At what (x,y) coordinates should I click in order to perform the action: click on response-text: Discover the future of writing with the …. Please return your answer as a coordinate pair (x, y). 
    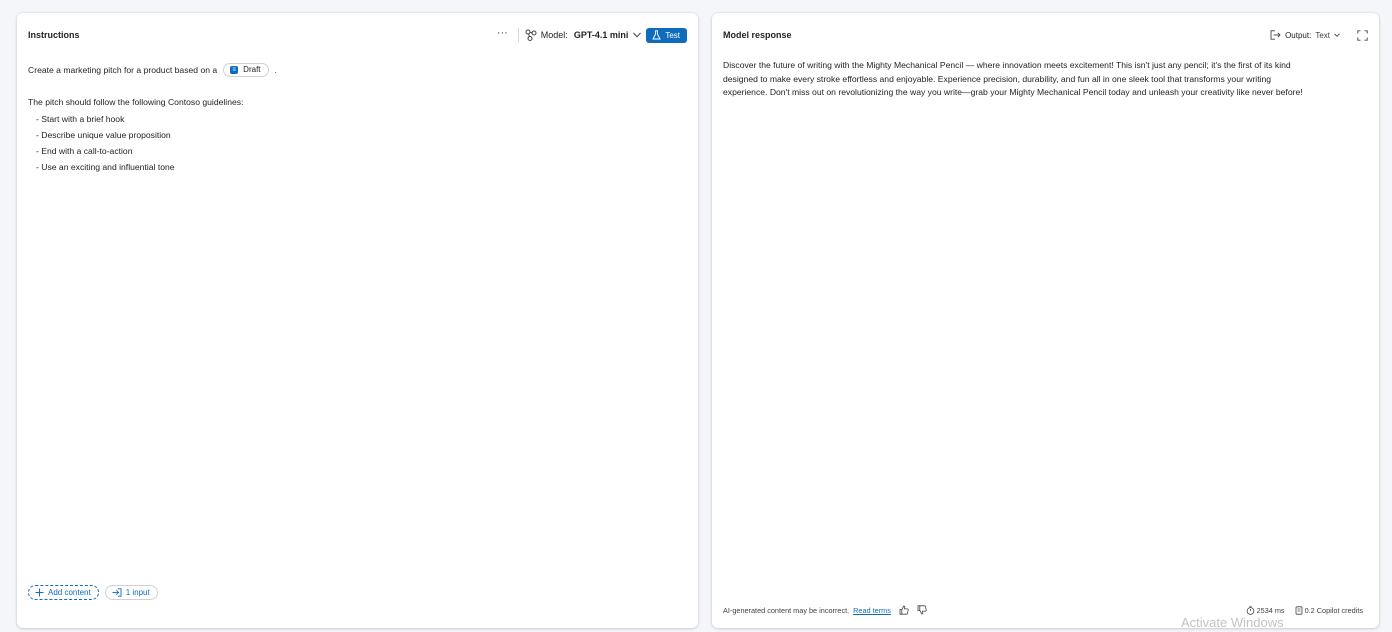
    Looking at the image, I should click on (1045, 79).